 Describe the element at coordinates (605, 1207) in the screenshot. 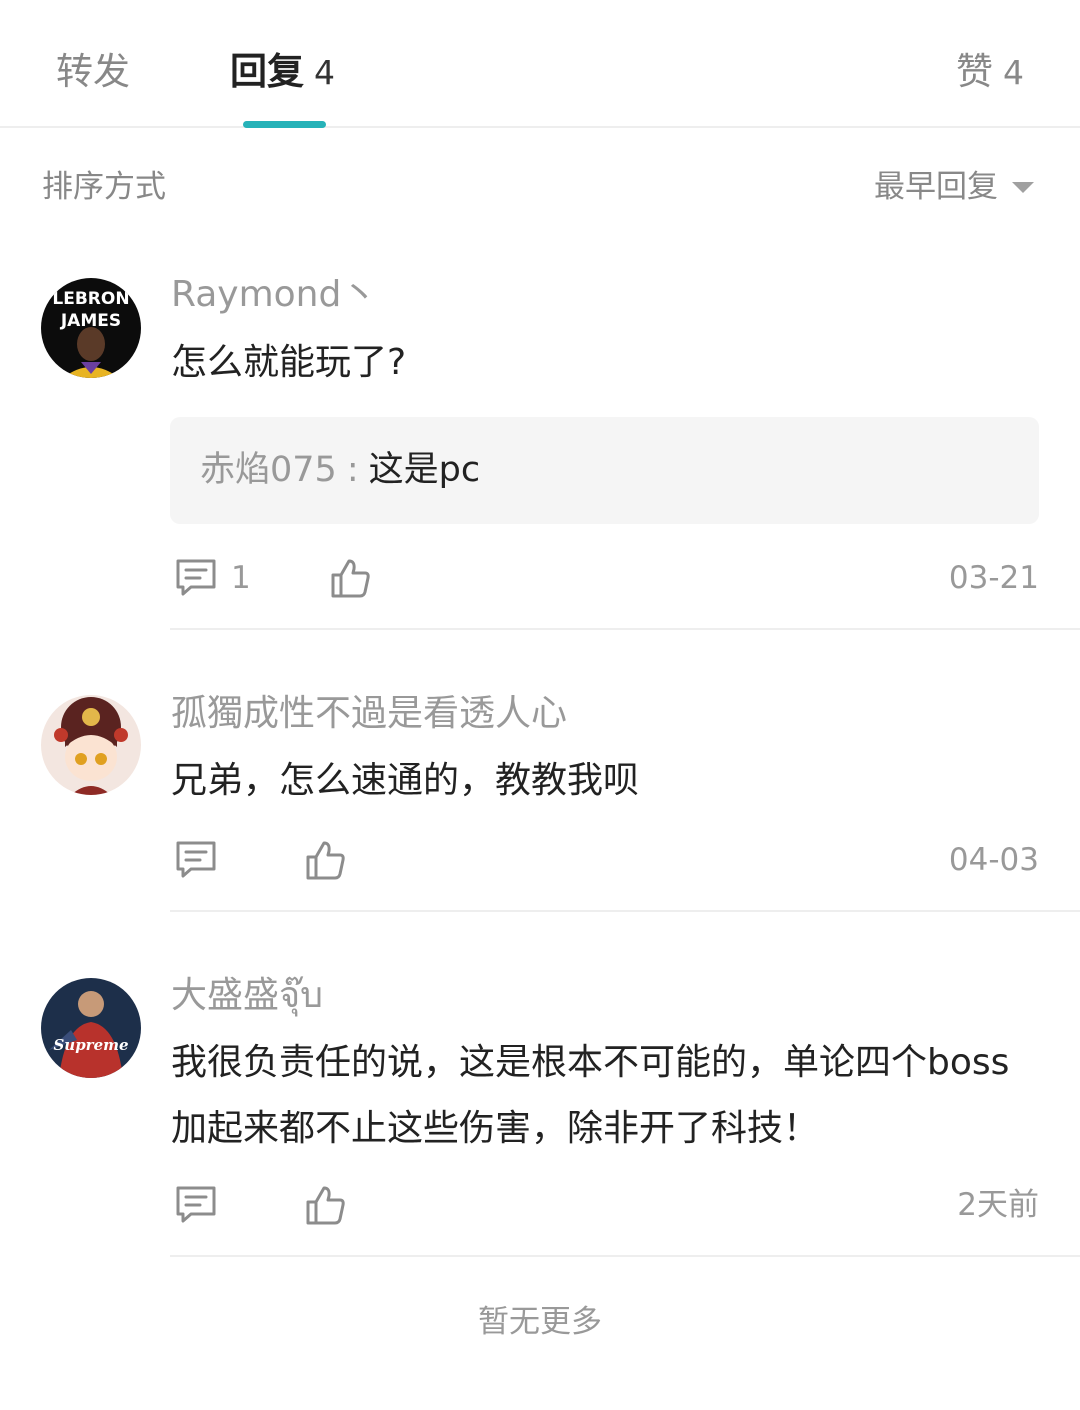

I see `comment-actions: 2天前` at that location.